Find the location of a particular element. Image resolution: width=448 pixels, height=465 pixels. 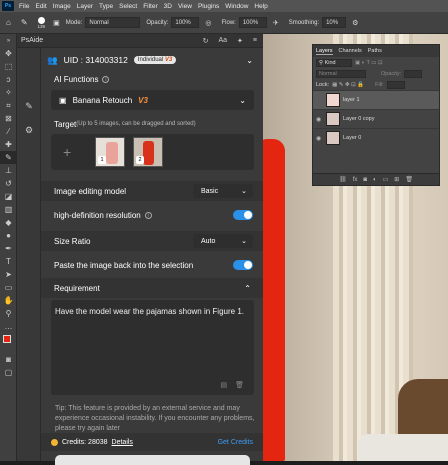

link-layers-icon: ⛓ is located at coordinates (343, 179).